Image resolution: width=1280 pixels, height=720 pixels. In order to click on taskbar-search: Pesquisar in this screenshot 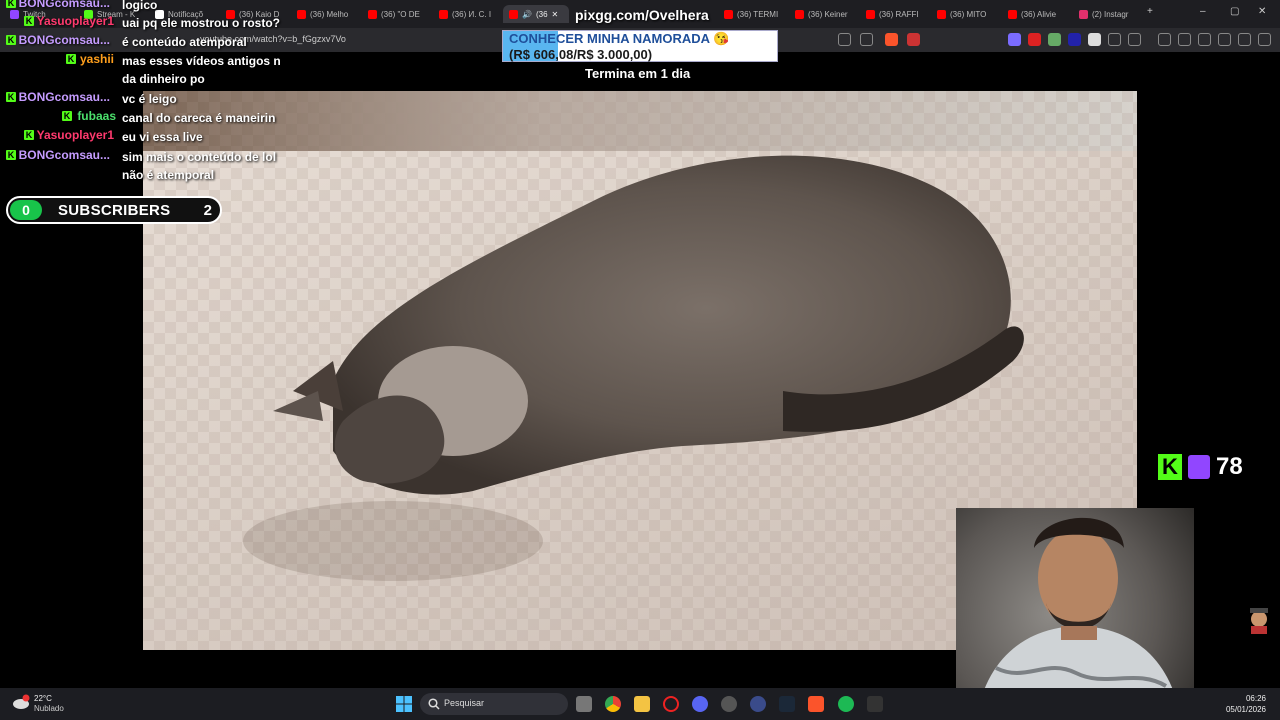, I will do `click(494, 704)`.